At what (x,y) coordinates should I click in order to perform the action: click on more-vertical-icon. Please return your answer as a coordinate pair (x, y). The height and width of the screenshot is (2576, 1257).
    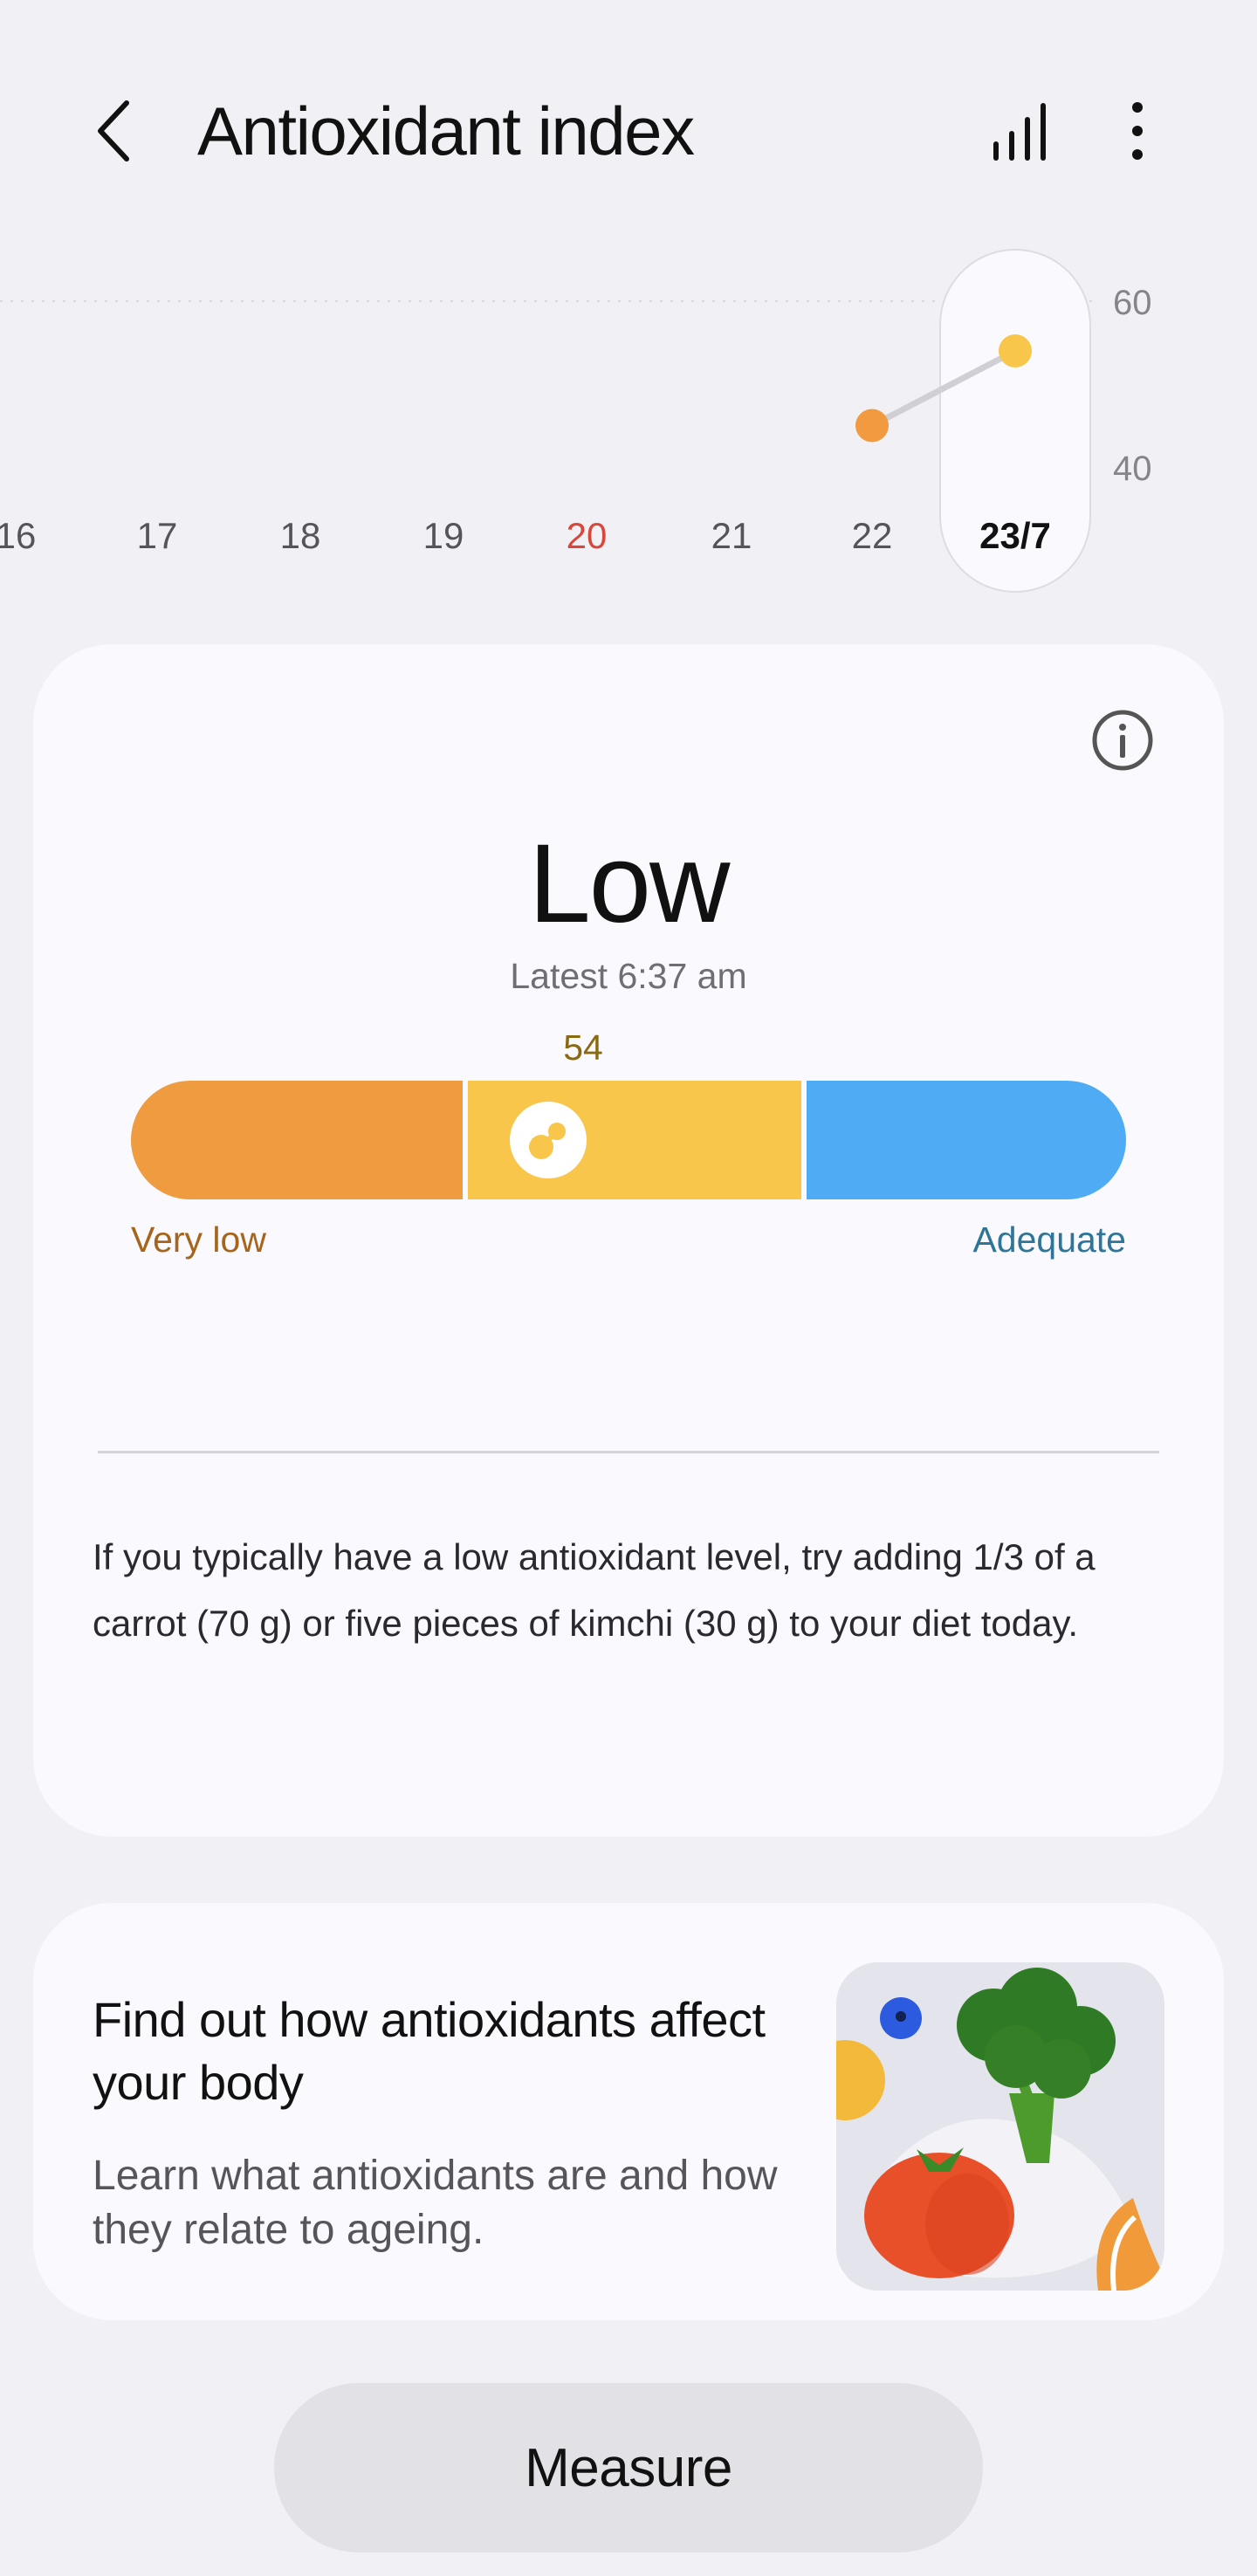
    Looking at the image, I should click on (1138, 131).